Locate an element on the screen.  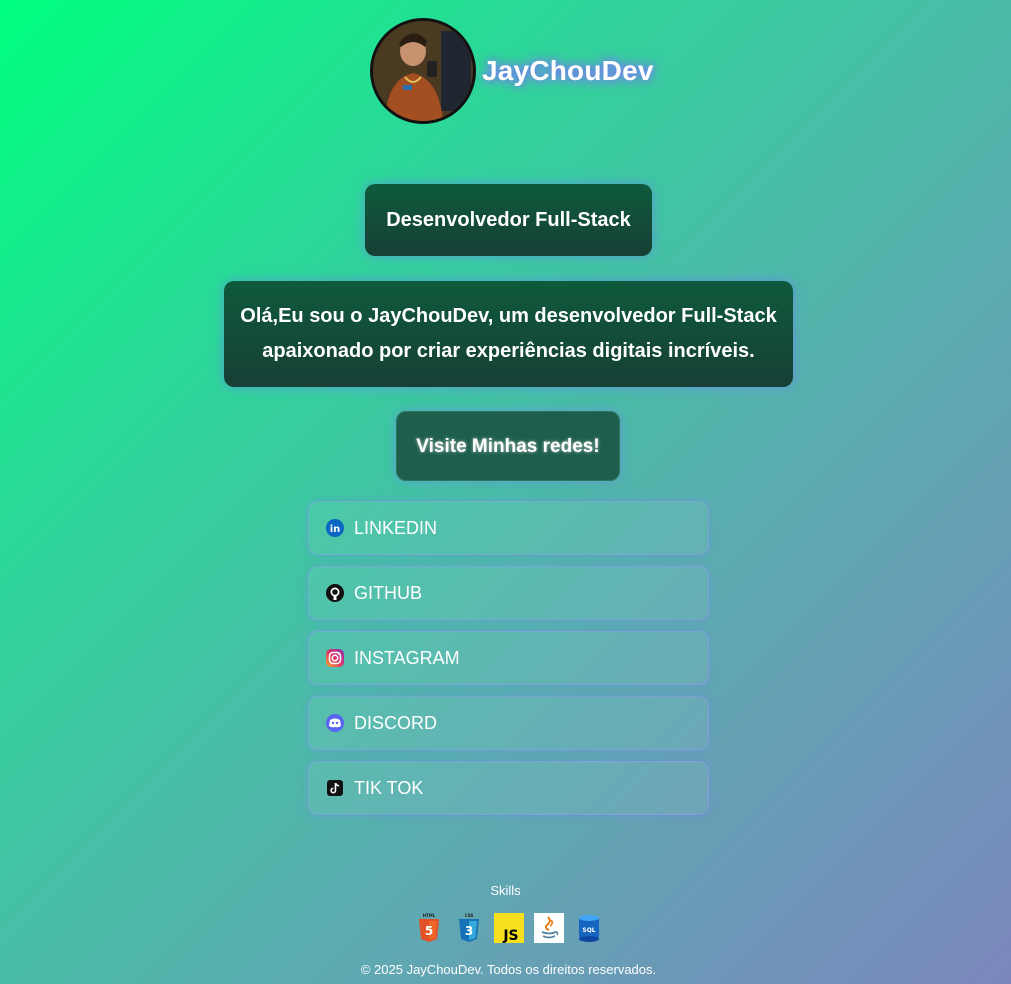
link-label: TIK TOK is located at coordinates (389, 787).